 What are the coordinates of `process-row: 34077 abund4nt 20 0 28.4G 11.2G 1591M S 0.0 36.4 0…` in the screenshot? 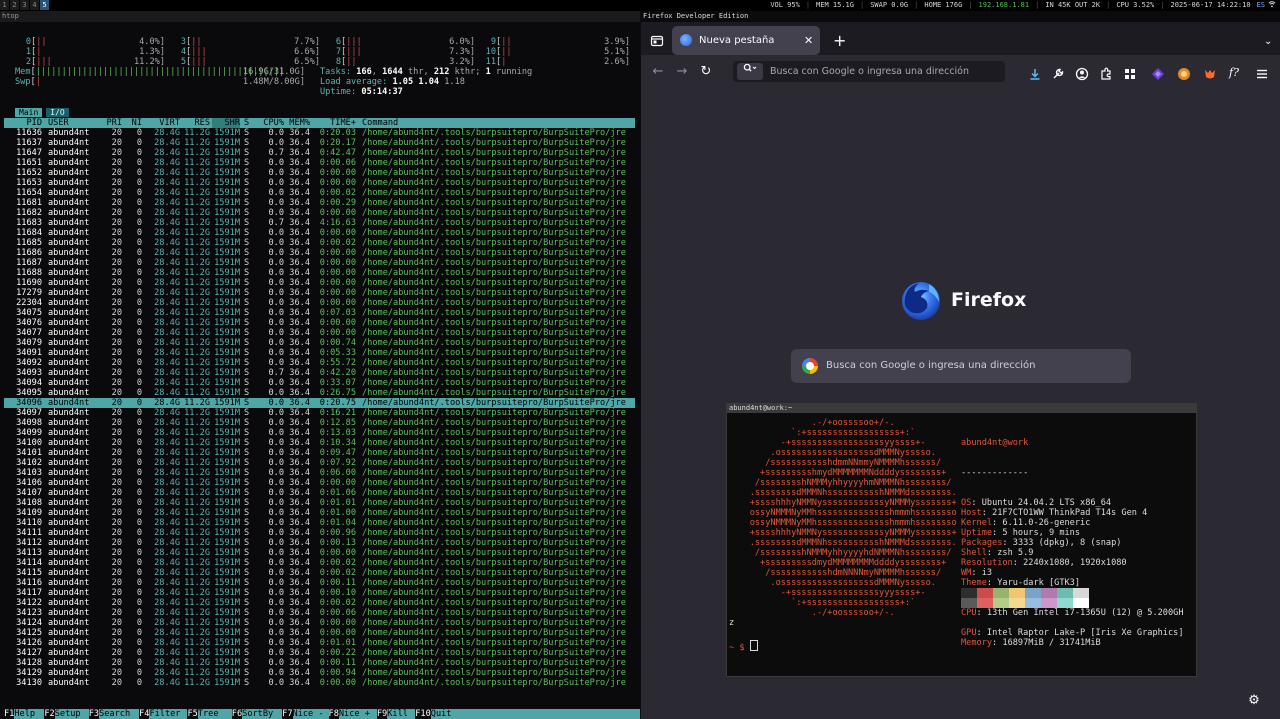 It's located at (319, 333).